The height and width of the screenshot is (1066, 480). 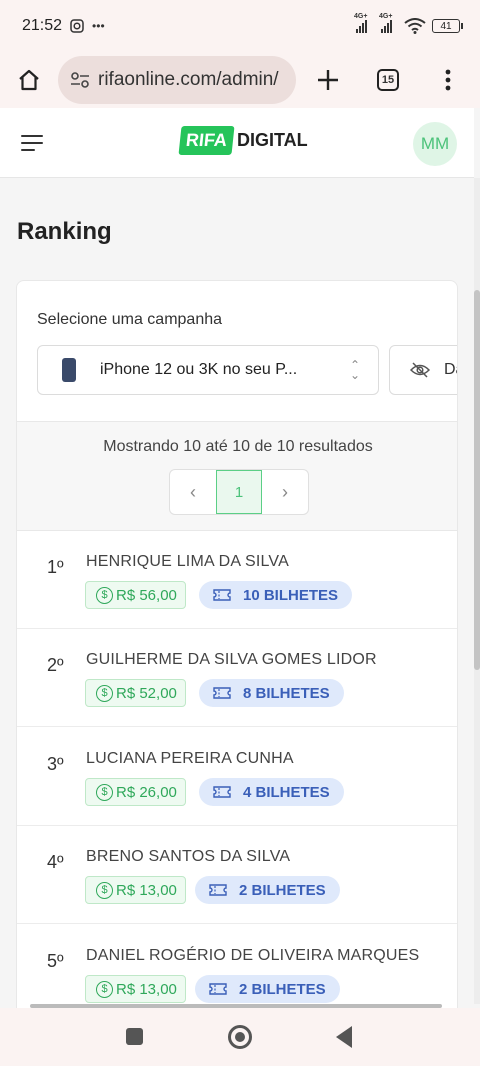 I want to click on address-bar: rifaonline.com/admin/, so click(x=177, y=80).